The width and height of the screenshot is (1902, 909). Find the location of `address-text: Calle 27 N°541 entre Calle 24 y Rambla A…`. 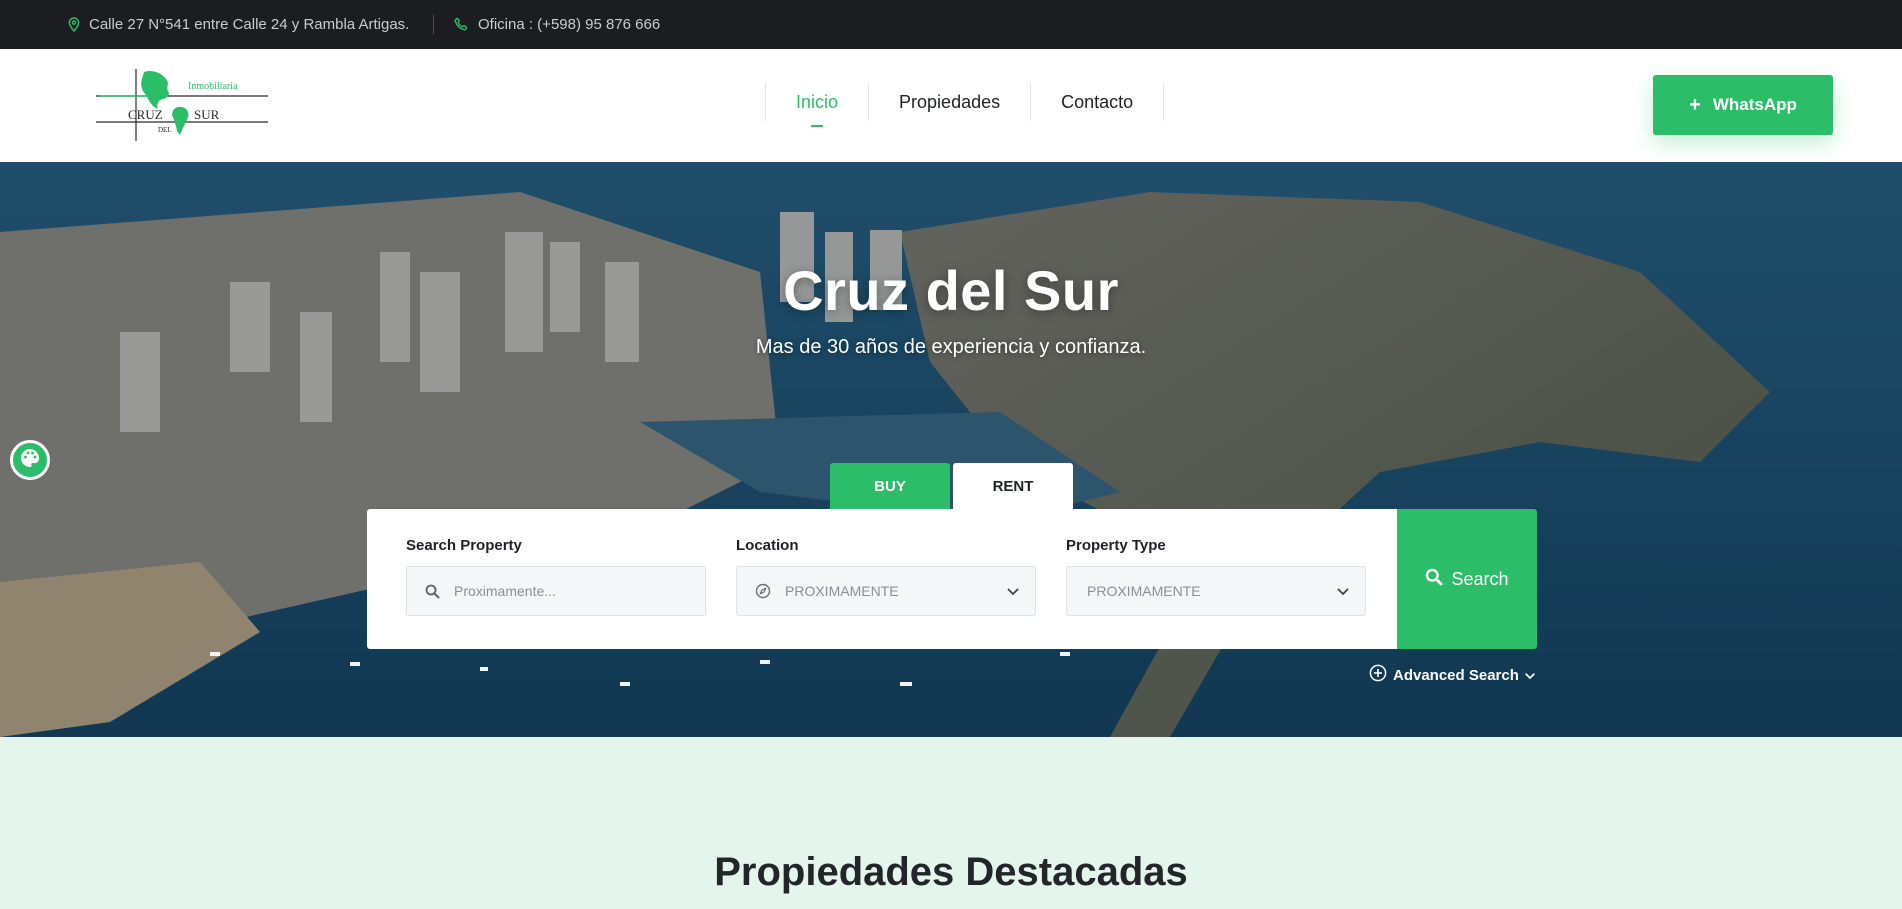

address-text: Calle 27 N°541 entre Calle 24 y Rambla A… is located at coordinates (249, 24).